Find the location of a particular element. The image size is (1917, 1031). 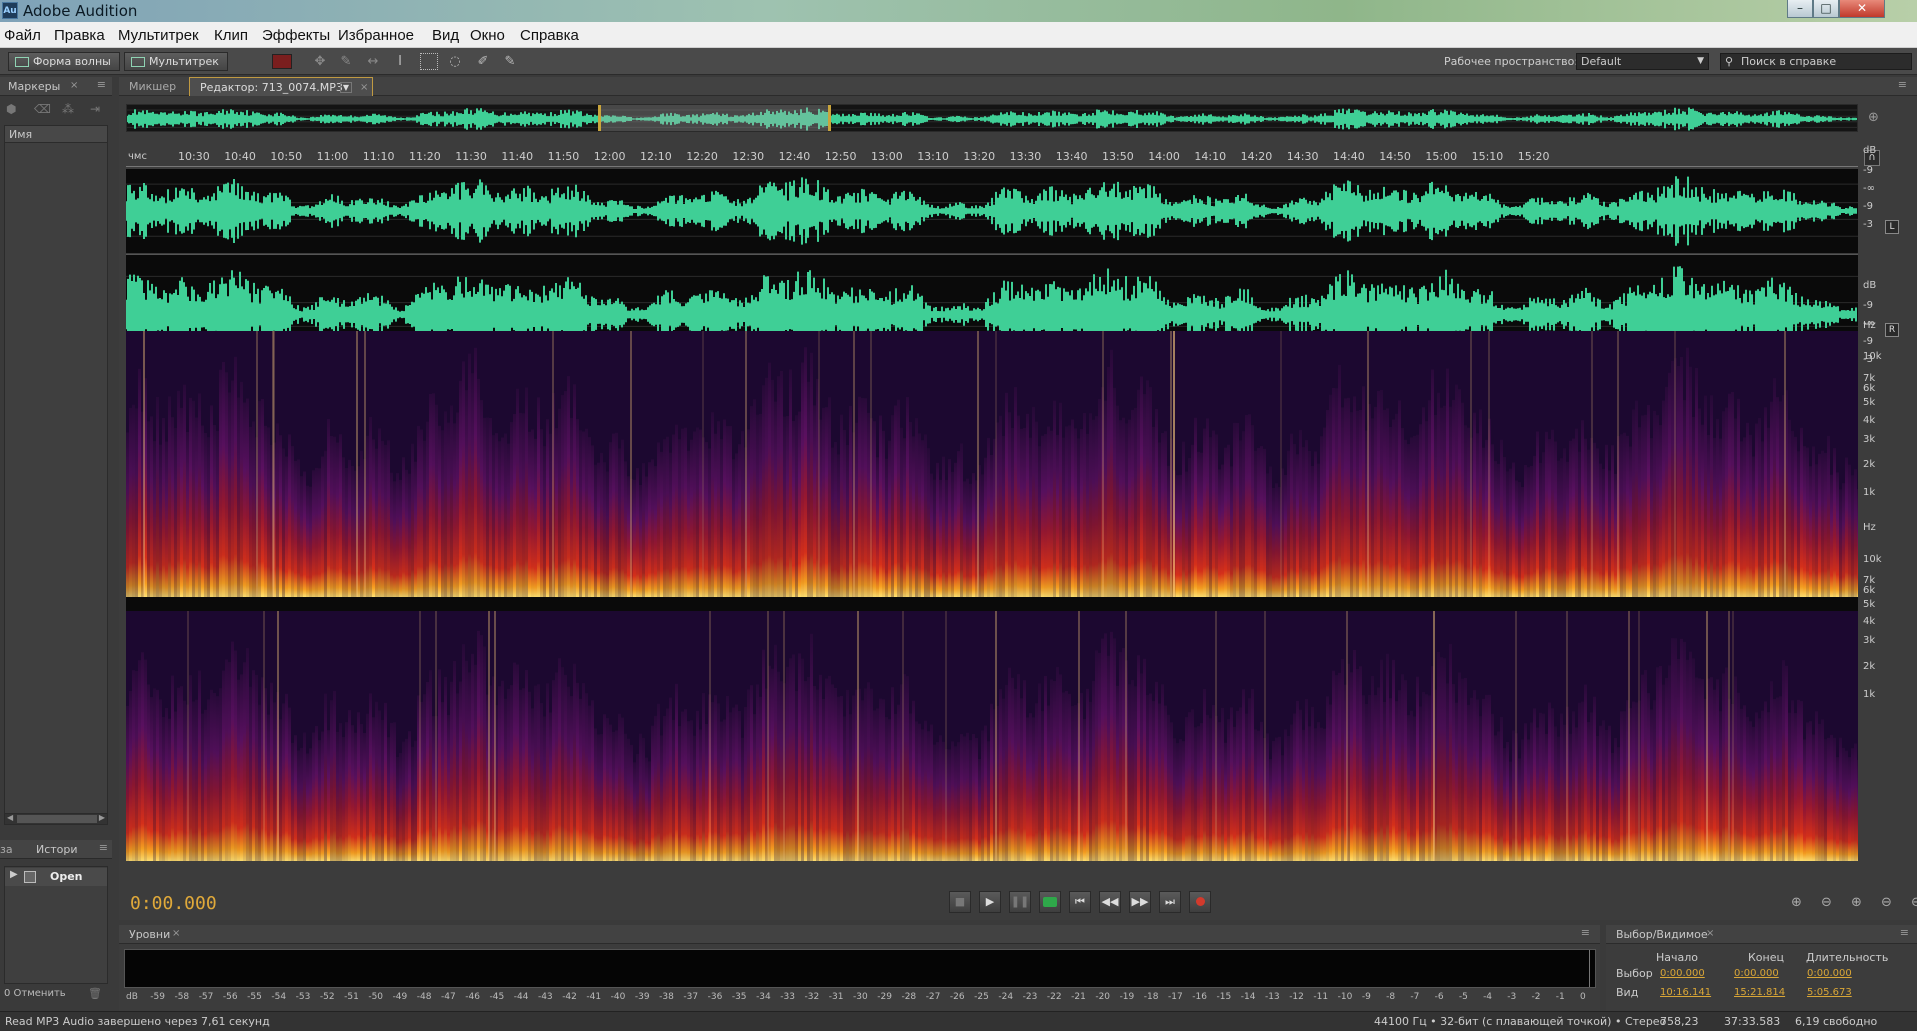

meter-tick: -38 is located at coordinates (666, 997).